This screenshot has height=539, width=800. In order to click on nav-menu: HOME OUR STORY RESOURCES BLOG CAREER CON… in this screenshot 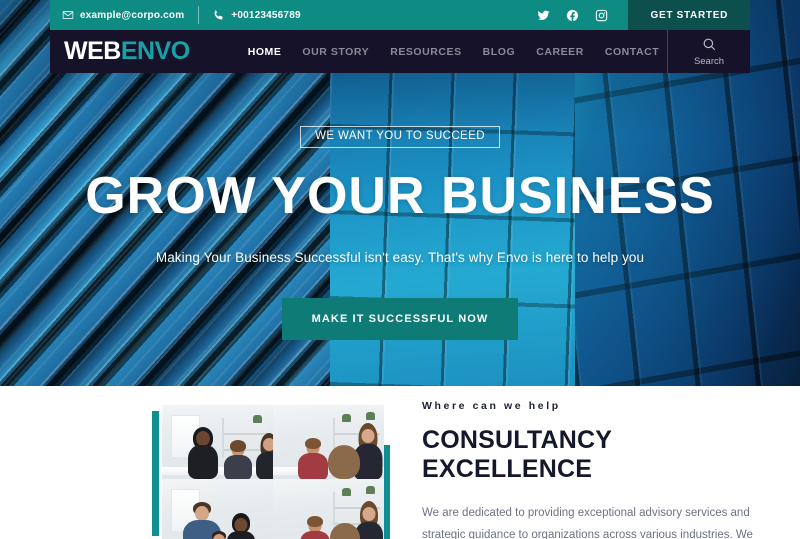, I will do `click(454, 52)`.